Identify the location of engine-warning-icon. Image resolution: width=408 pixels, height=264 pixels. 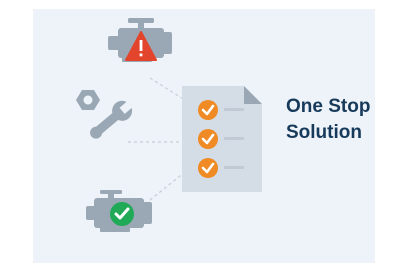
(140, 40).